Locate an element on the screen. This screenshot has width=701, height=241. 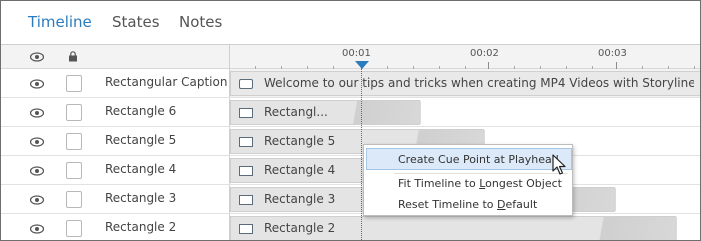
ruler-label-1: 00:01 is located at coordinates (356, 53).